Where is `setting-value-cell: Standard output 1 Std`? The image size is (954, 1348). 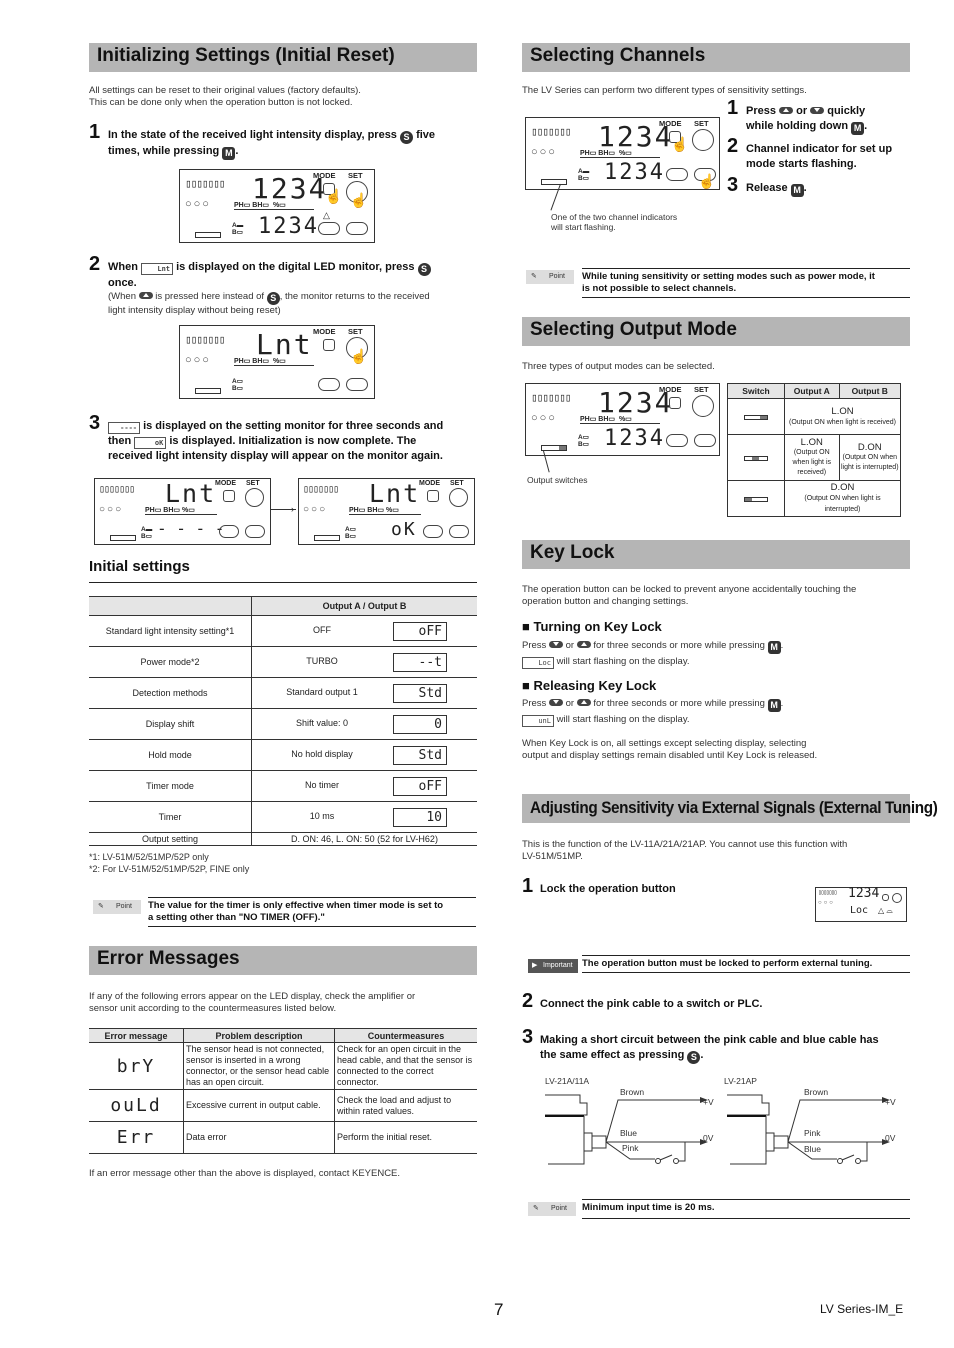 setting-value-cell: Standard output 1 Std is located at coordinates (365, 693).